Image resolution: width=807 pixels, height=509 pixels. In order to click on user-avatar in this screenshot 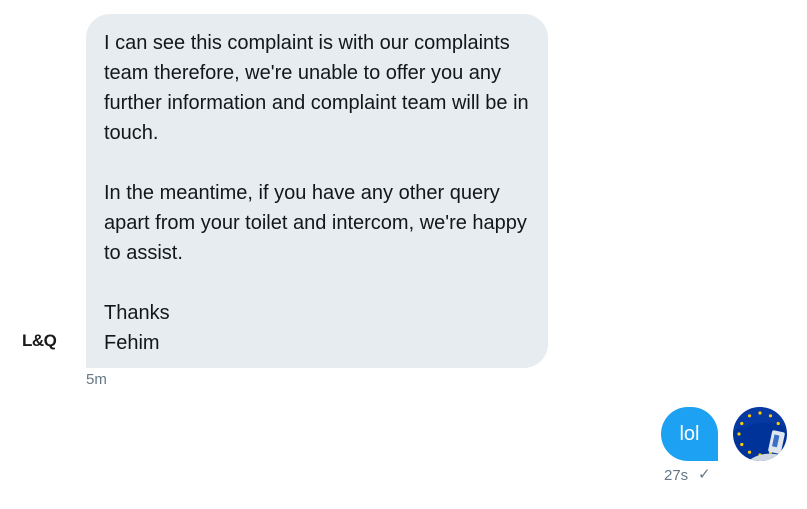, I will do `click(760, 434)`.